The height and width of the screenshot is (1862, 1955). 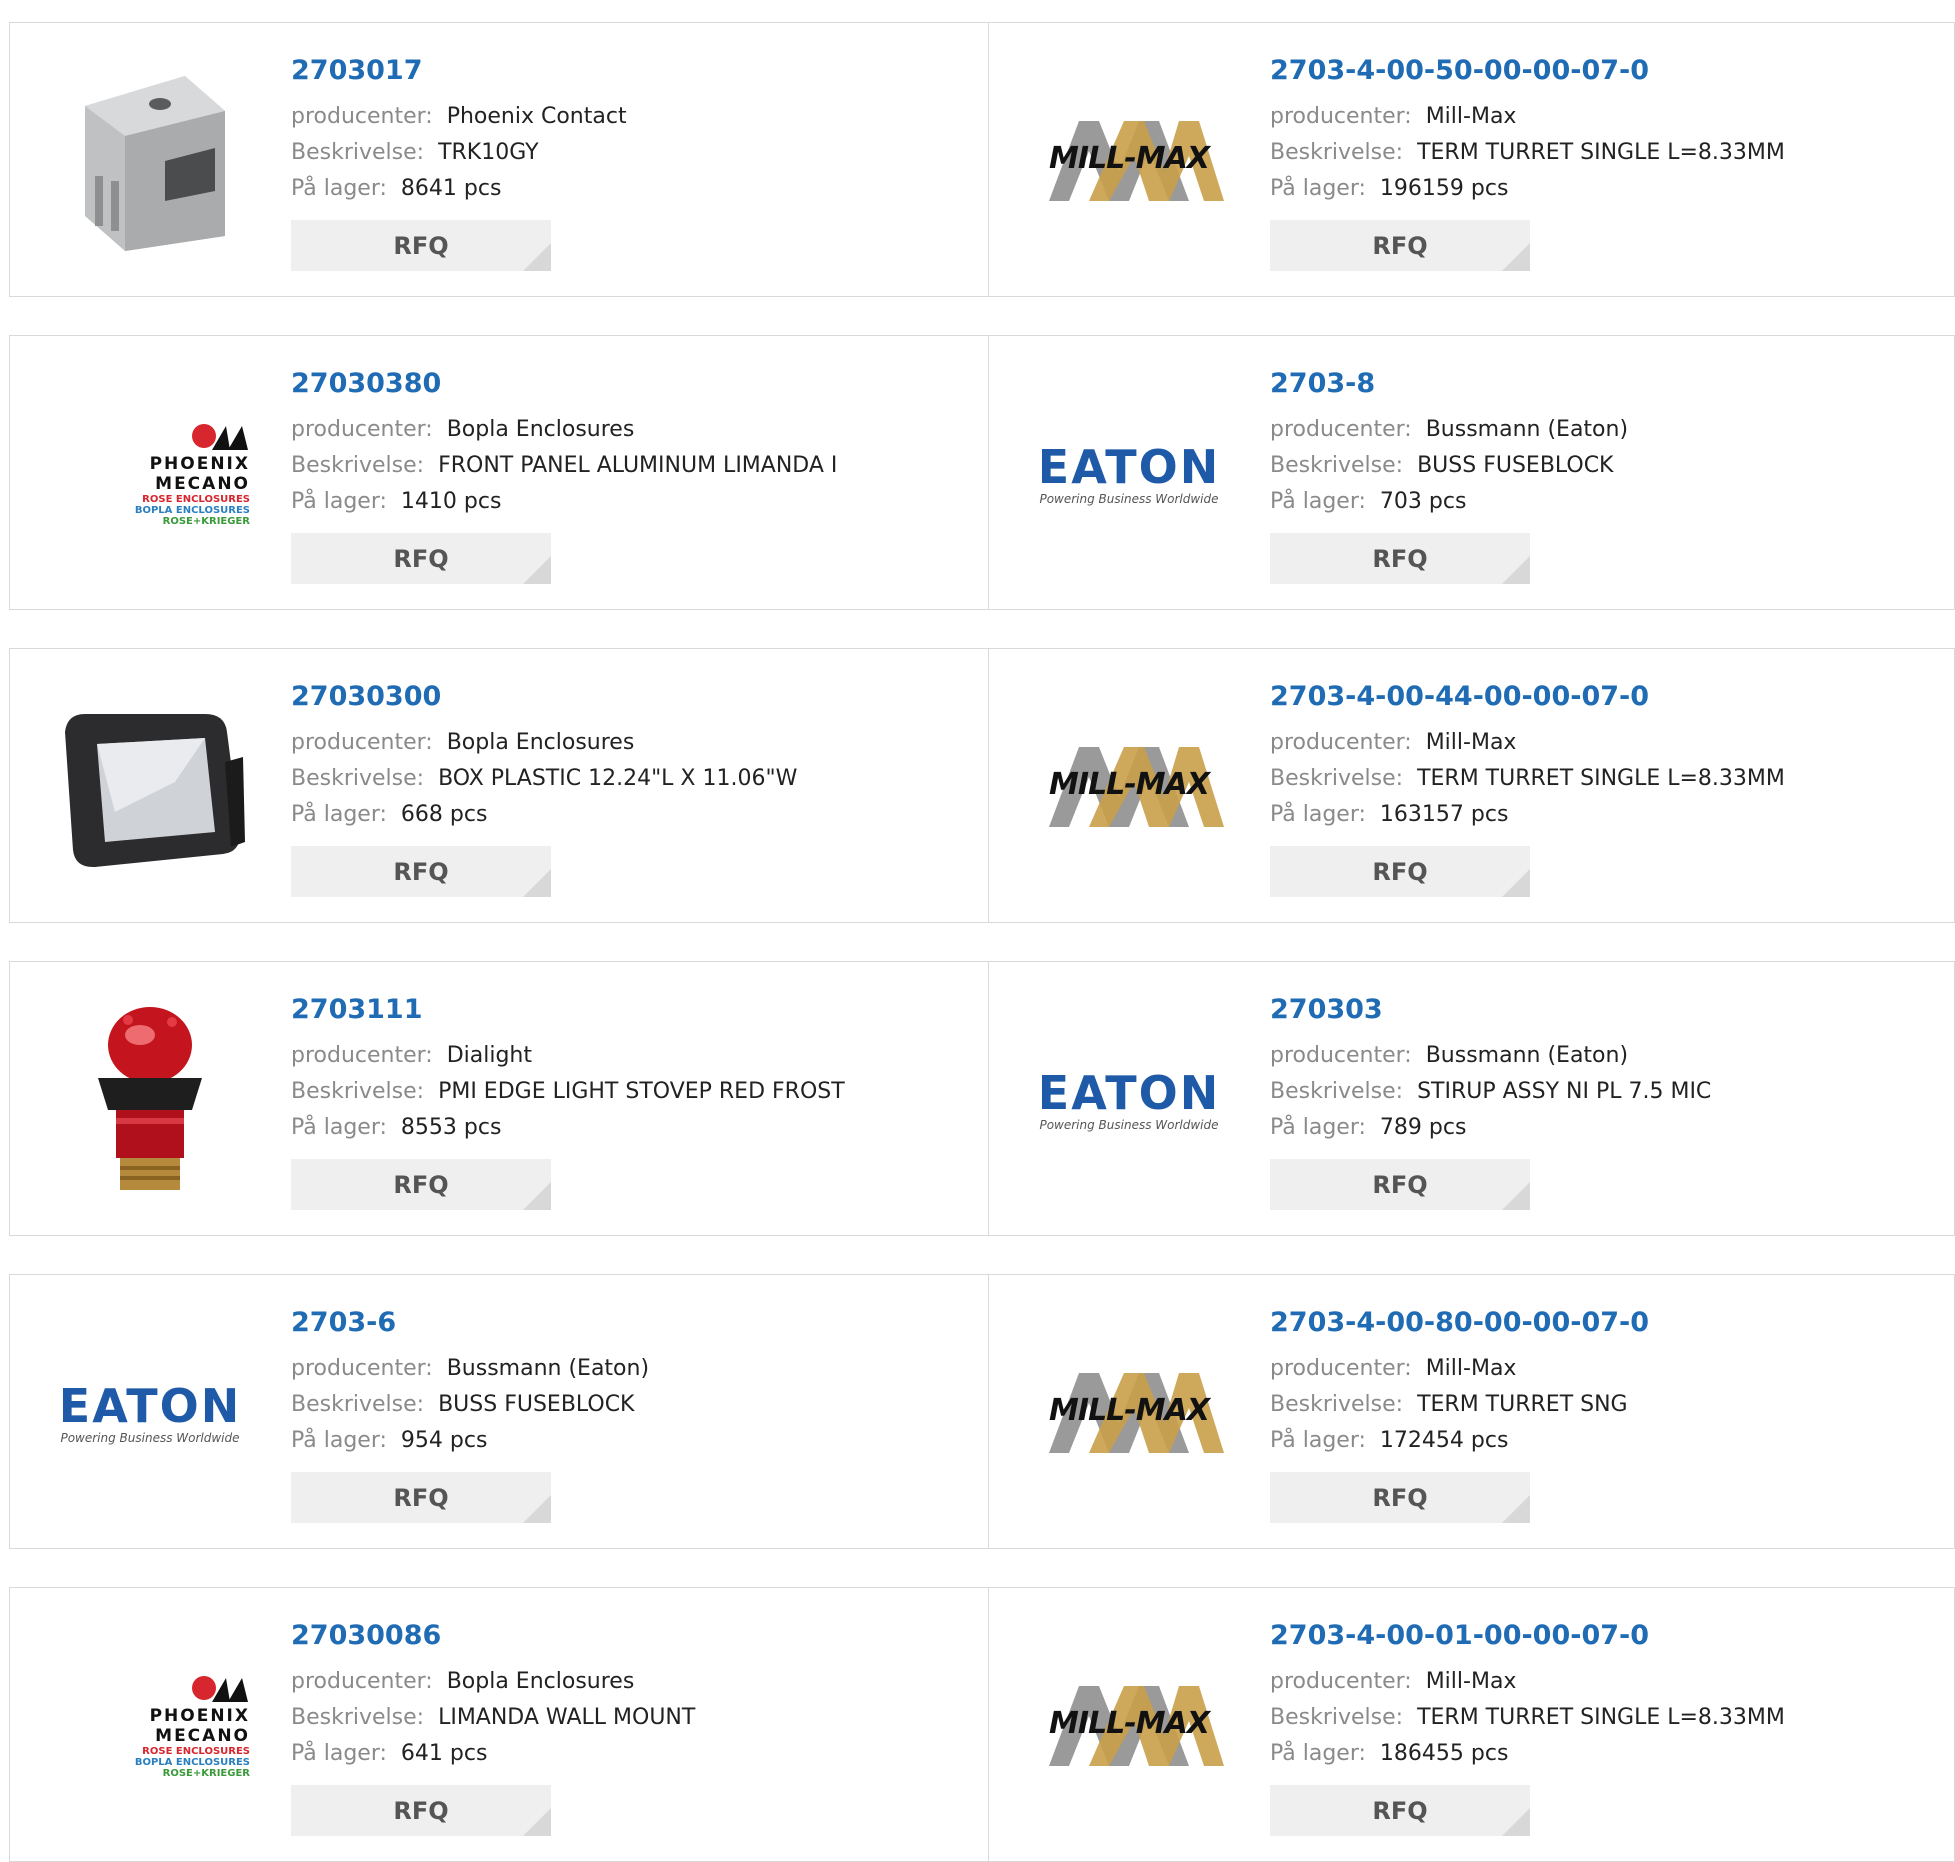 What do you see at coordinates (199, 1725) in the screenshot?
I see `phoenix-wordmark: PHOENIX MECANO` at bounding box center [199, 1725].